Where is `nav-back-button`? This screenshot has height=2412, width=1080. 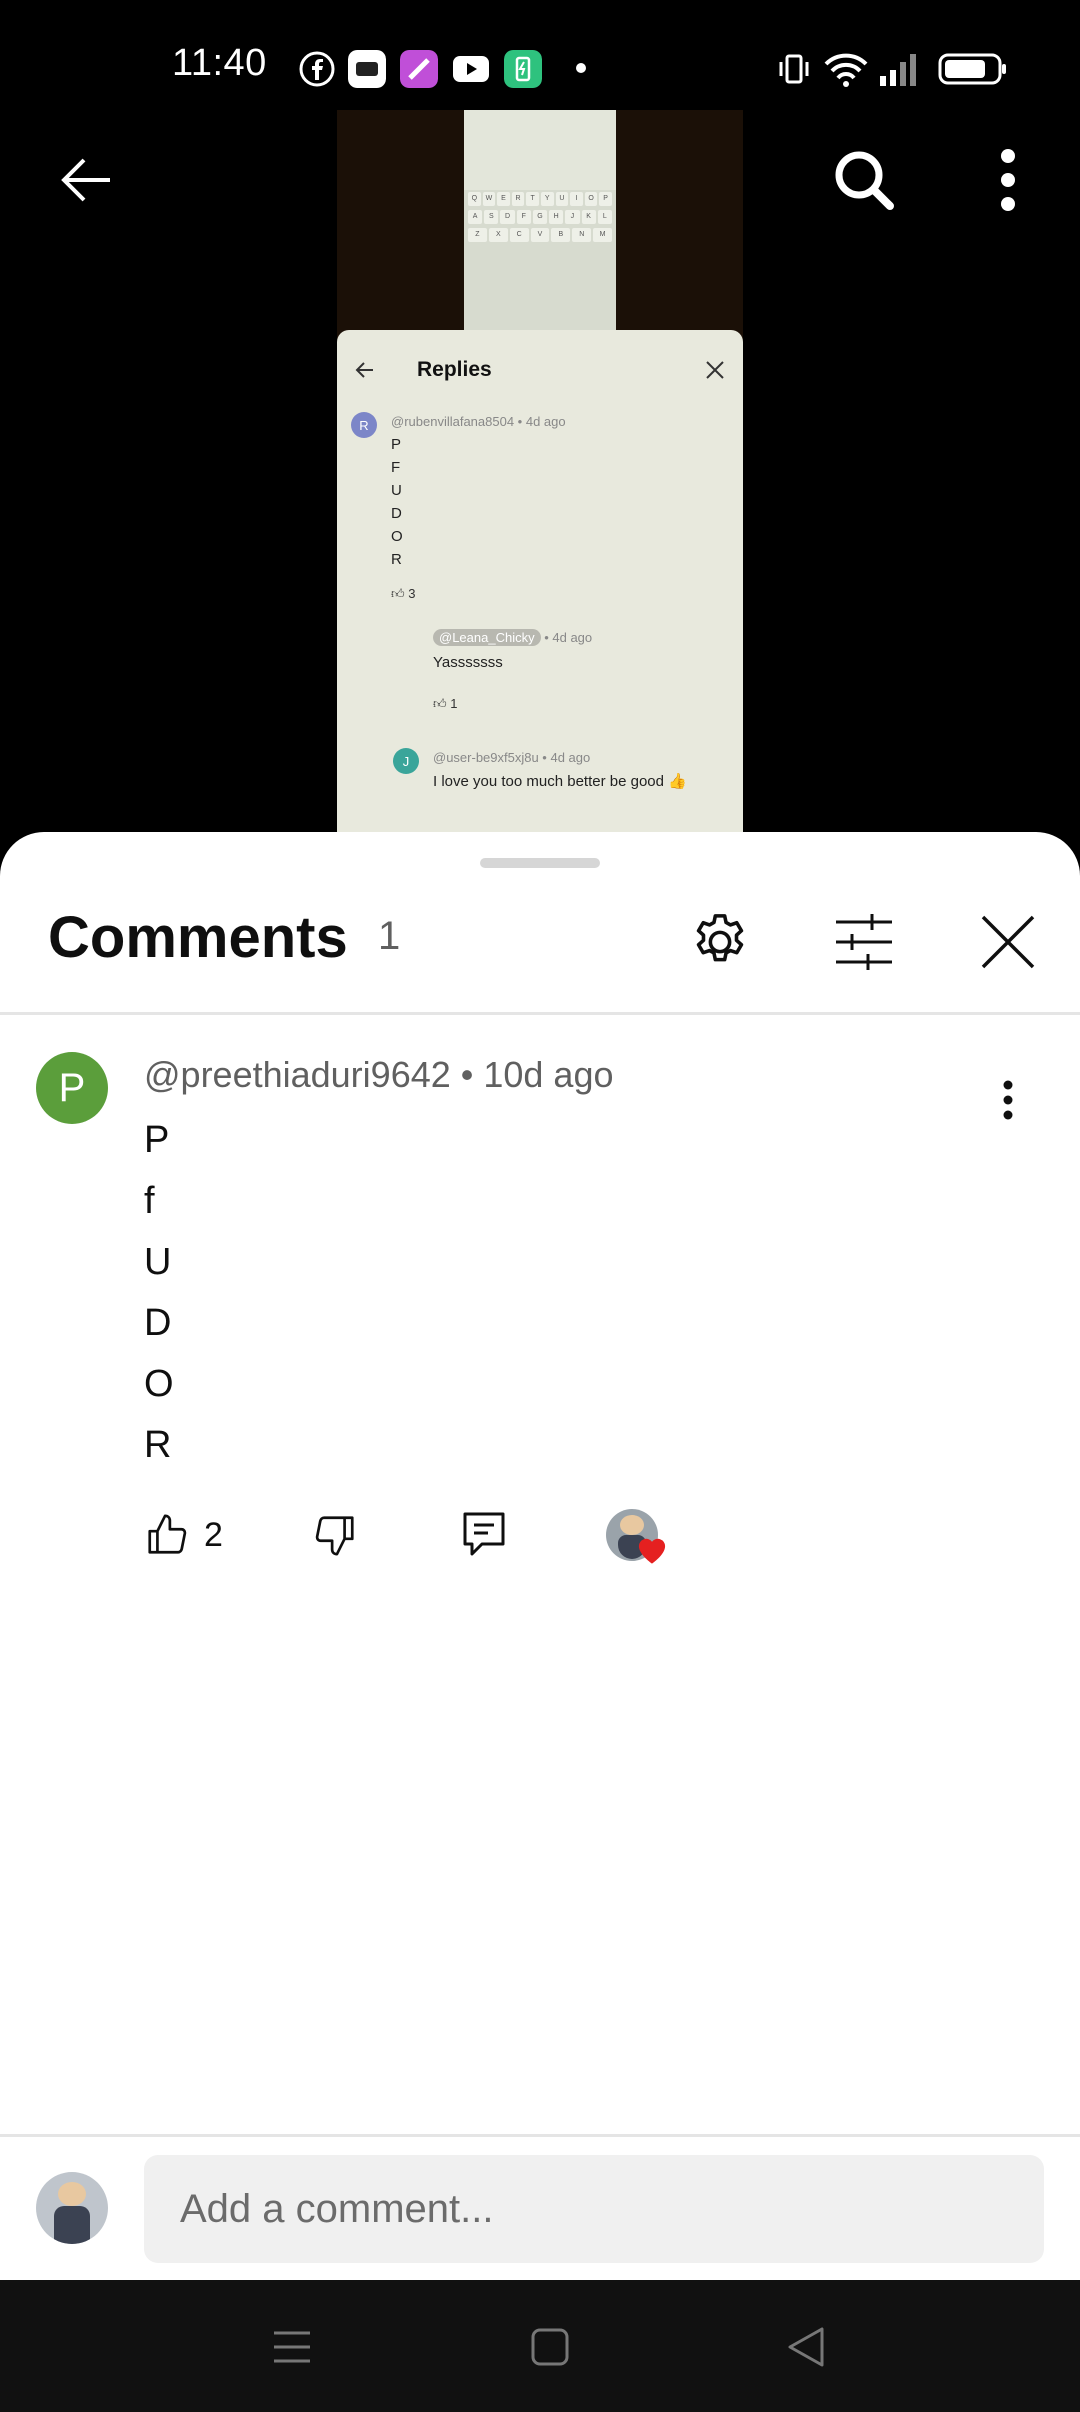 nav-back-button is located at coordinates (806, 2347).